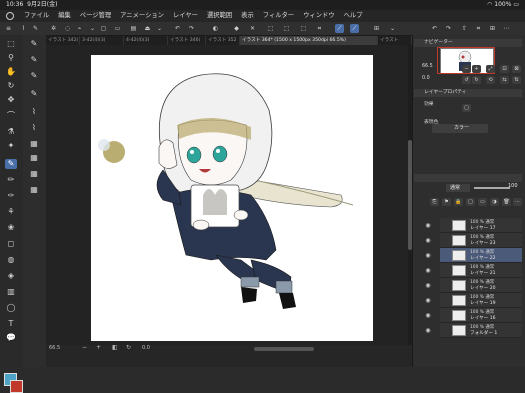 Image resolution: width=525 pixels, height=393 pixels. What do you see at coordinates (434, 28) in the screenshot?
I see `undo-icon: ↶` at bounding box center [434, 28].